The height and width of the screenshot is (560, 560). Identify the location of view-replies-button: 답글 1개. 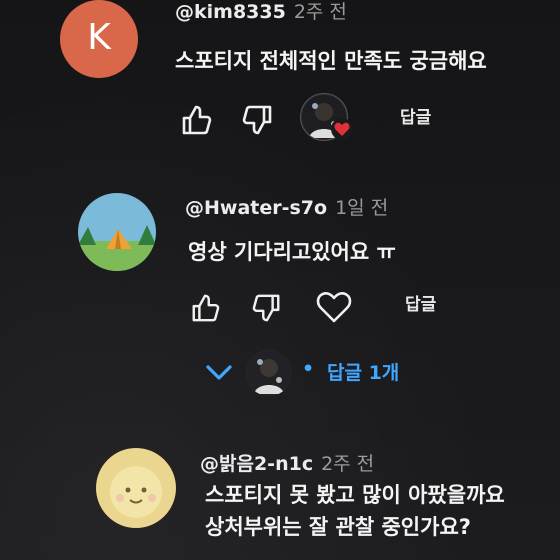
(363, 371).